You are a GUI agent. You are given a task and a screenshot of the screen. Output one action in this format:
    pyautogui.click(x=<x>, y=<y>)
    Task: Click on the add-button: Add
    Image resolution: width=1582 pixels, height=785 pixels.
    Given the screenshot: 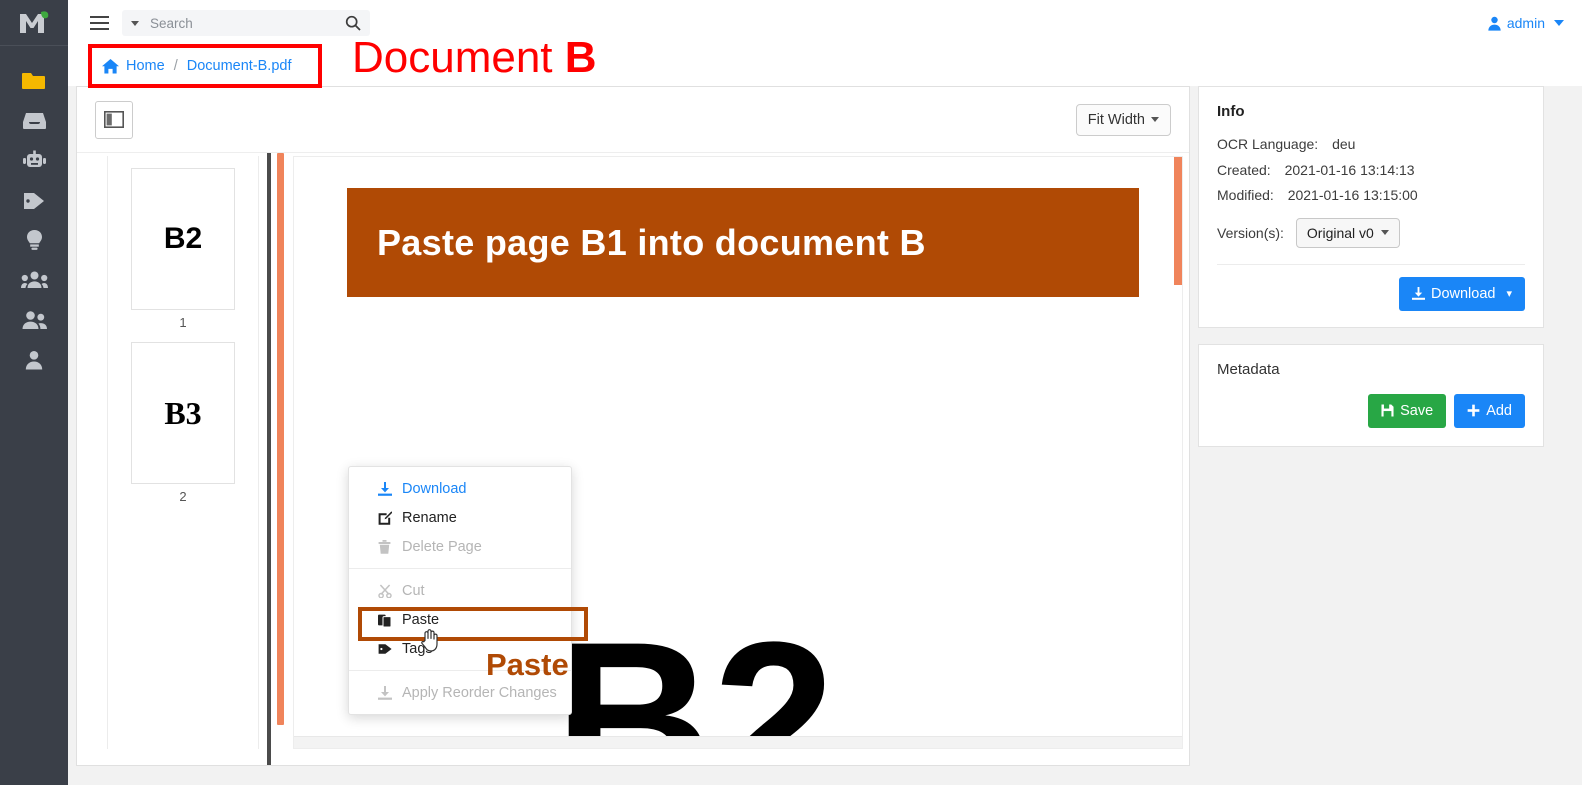 What is the action you would take?
    pyautogui.click(x=1489, y=410)
    